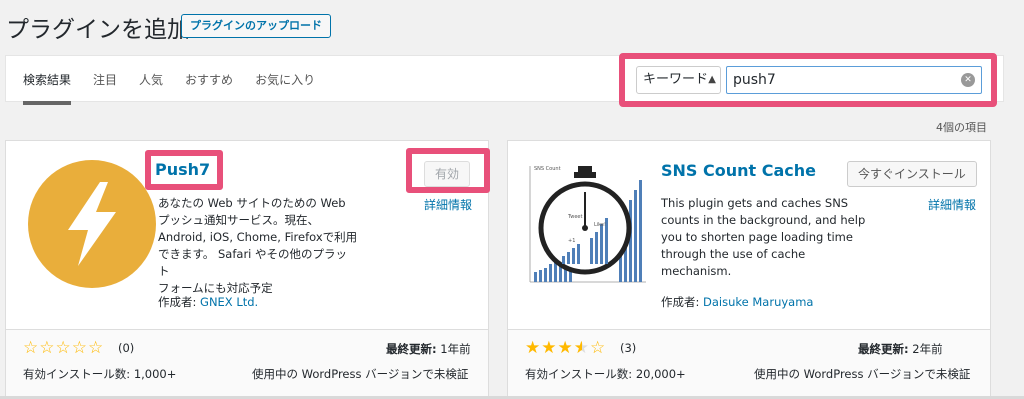 The image size is (1024, 399). What do you see at coordinates (229, 302) in the screenshot?
I see `author-link: GNEX Ltd.` at bounding box center [229, 302].